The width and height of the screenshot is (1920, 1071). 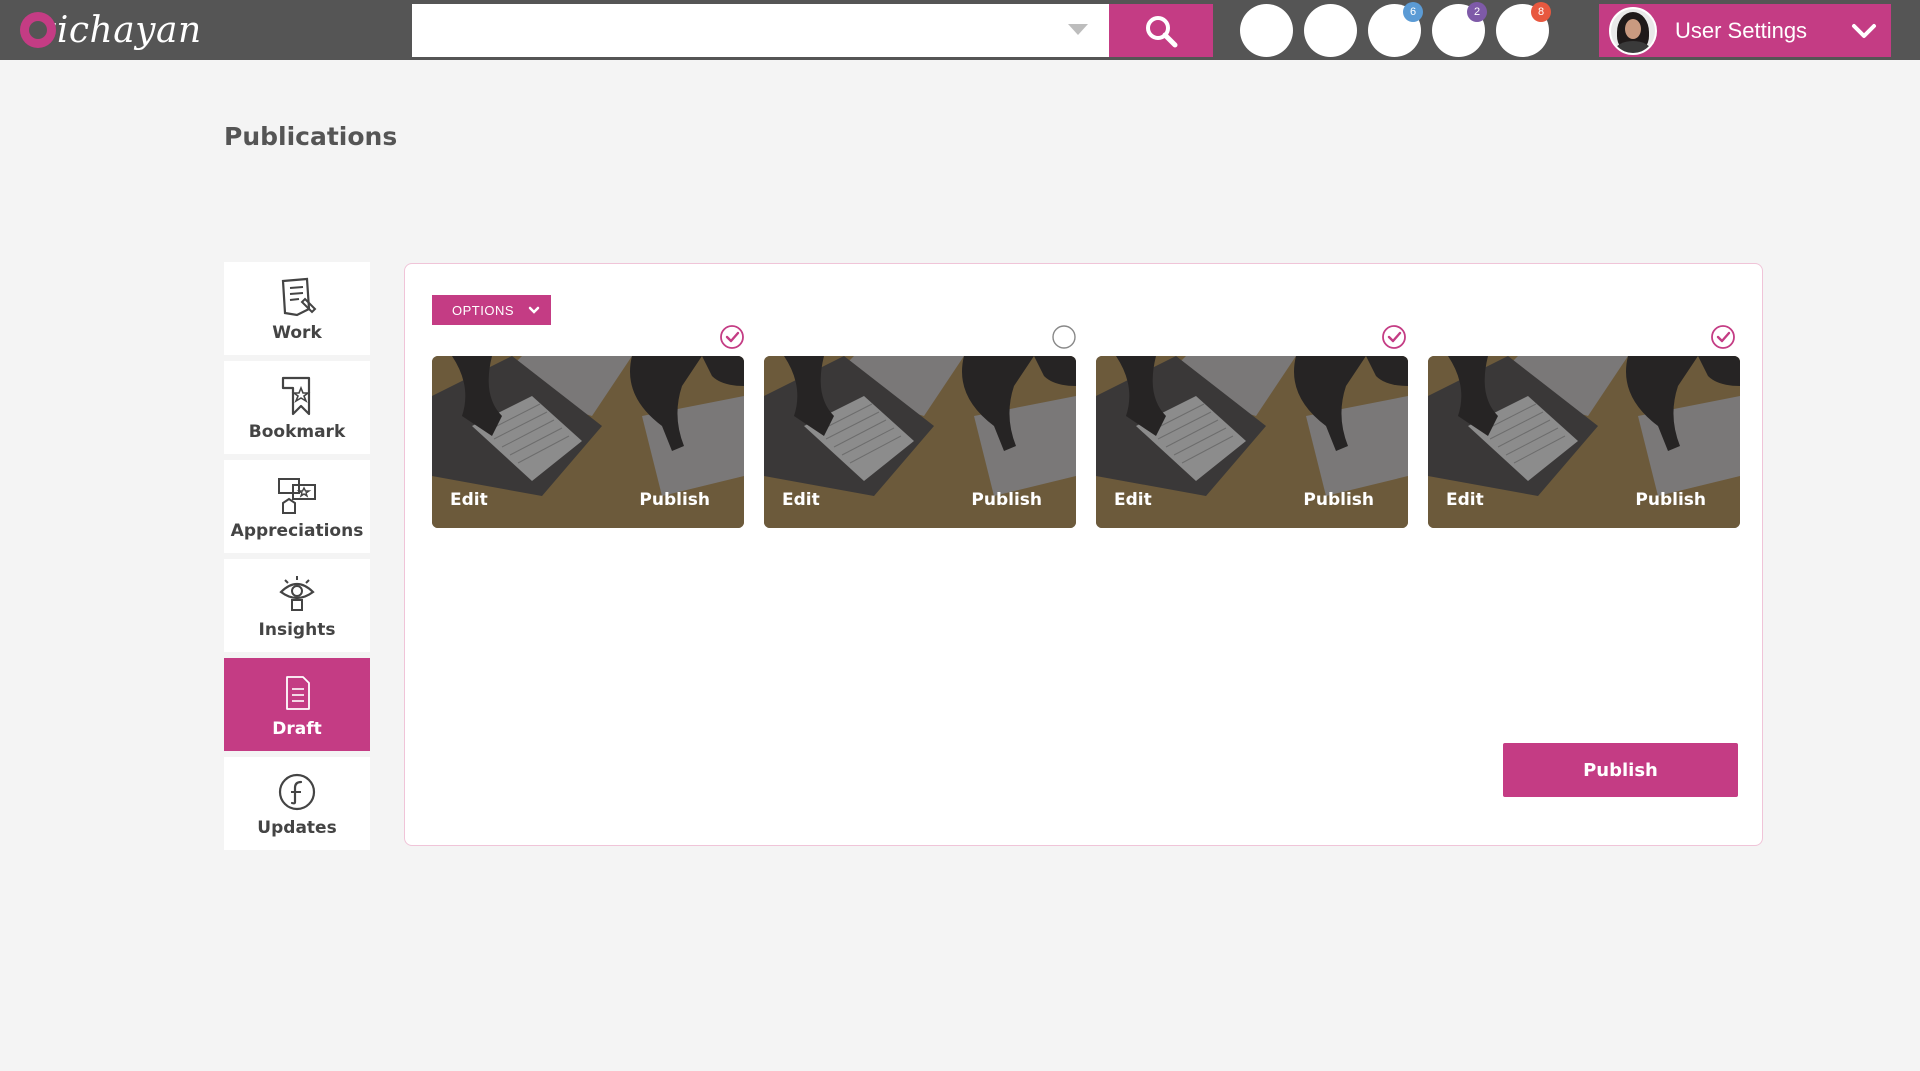 What do you see at coordinates (311, 136) in the screenshot?
I see `page-title: Publications` at bounding box center [311, 136].